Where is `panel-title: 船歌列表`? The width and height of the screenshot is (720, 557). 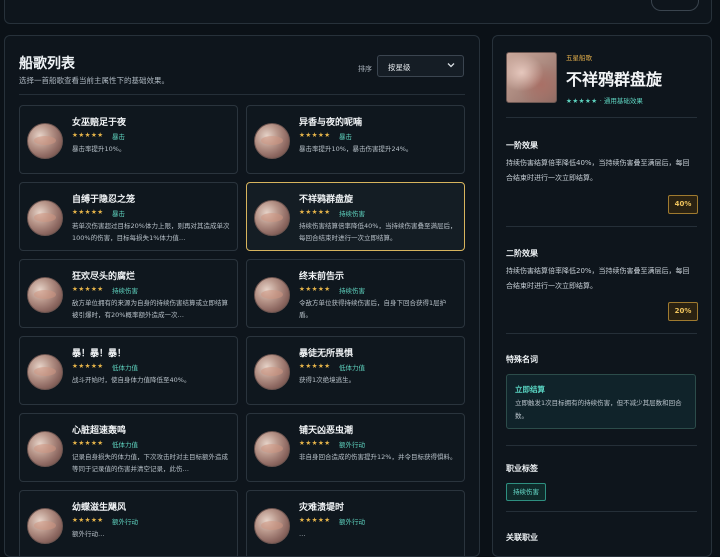
panel-title: 船歌列表 is located at coordinates (47, 64).